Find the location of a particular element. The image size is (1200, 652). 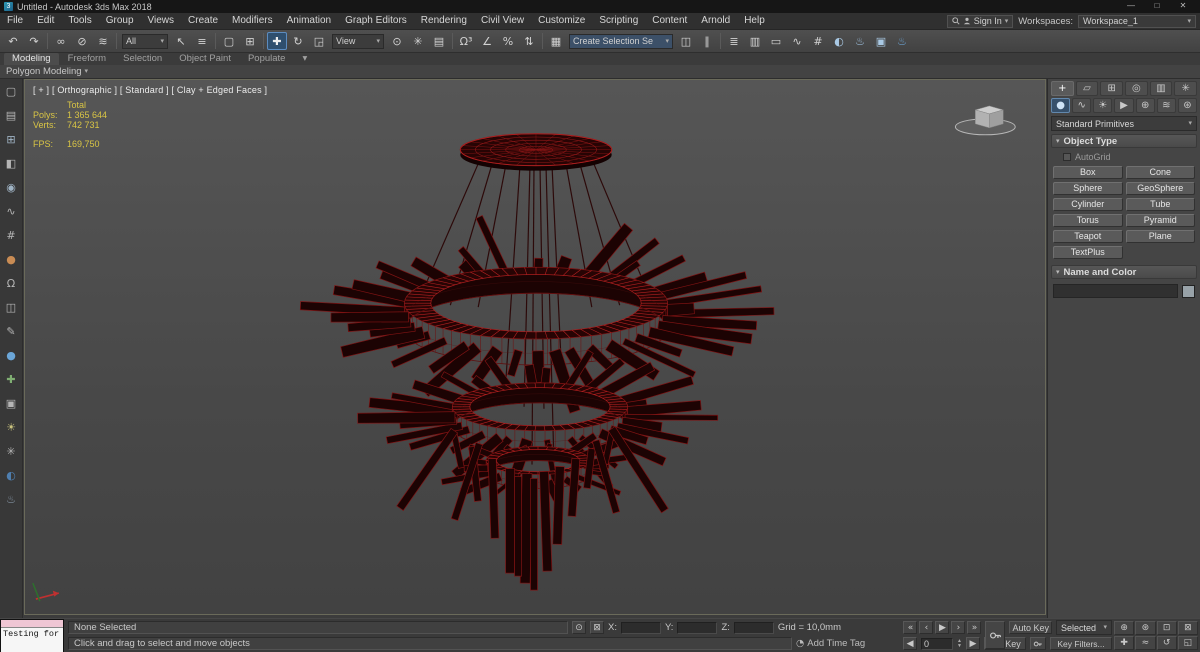

create-plane-button: Plane is located at coordinates (1160, 236).